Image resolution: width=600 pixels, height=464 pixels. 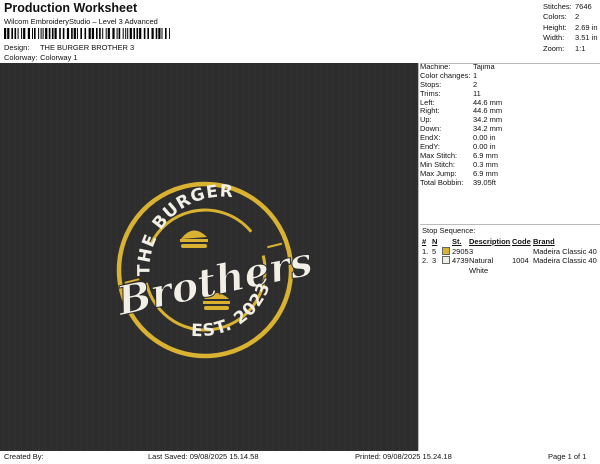 What do you see at coordinates (509, 251) in the screenshot?
I see `table-row: 1. 5 2905 3 Madeira Classic 40` at bounding box center [509, 251].